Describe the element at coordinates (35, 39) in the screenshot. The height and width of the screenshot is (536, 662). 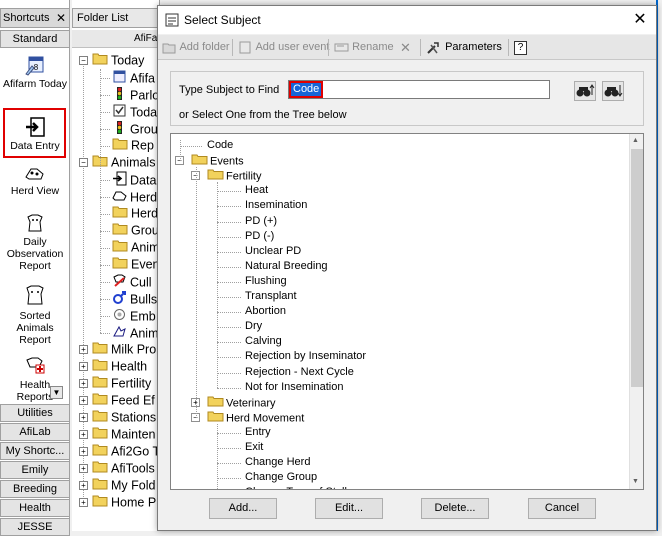
I see `shortcut-group-standard: Standard` at that location.